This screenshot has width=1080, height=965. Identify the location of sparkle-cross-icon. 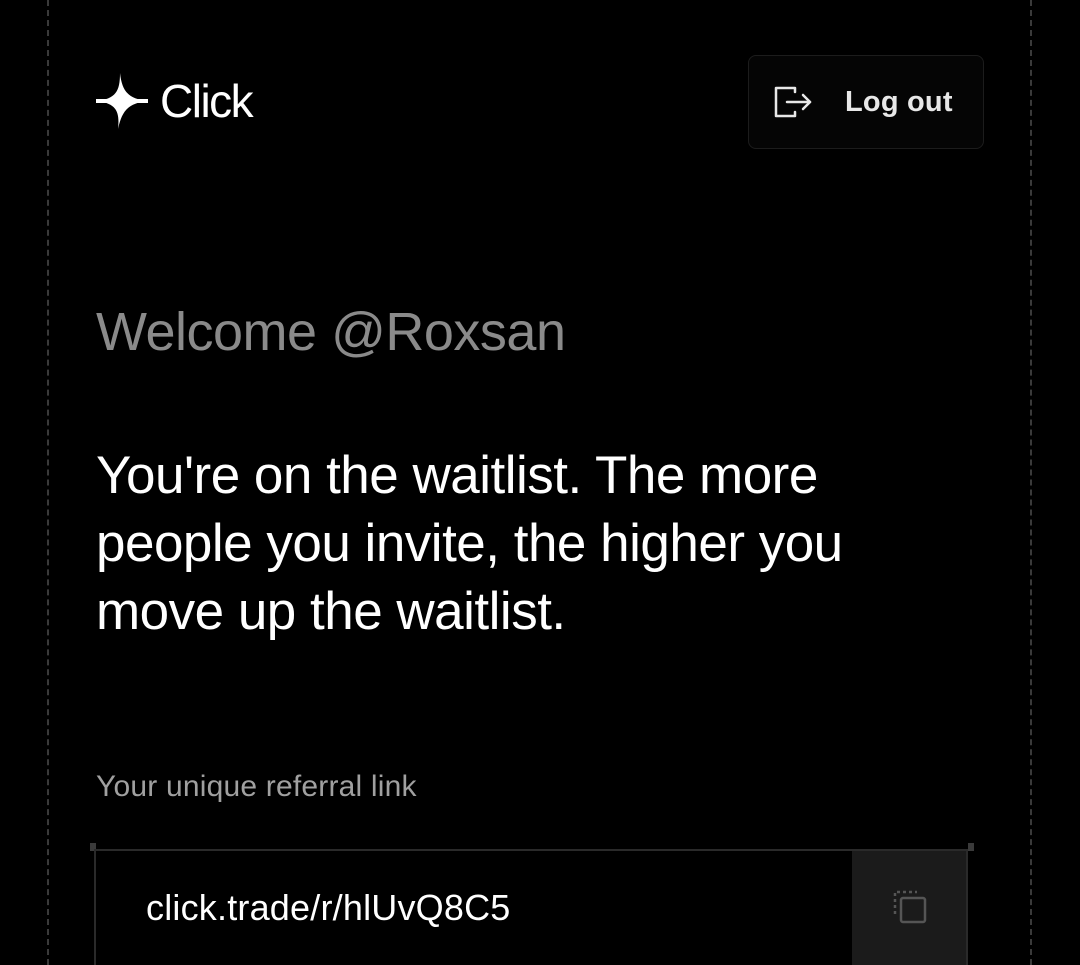
(122, 101).